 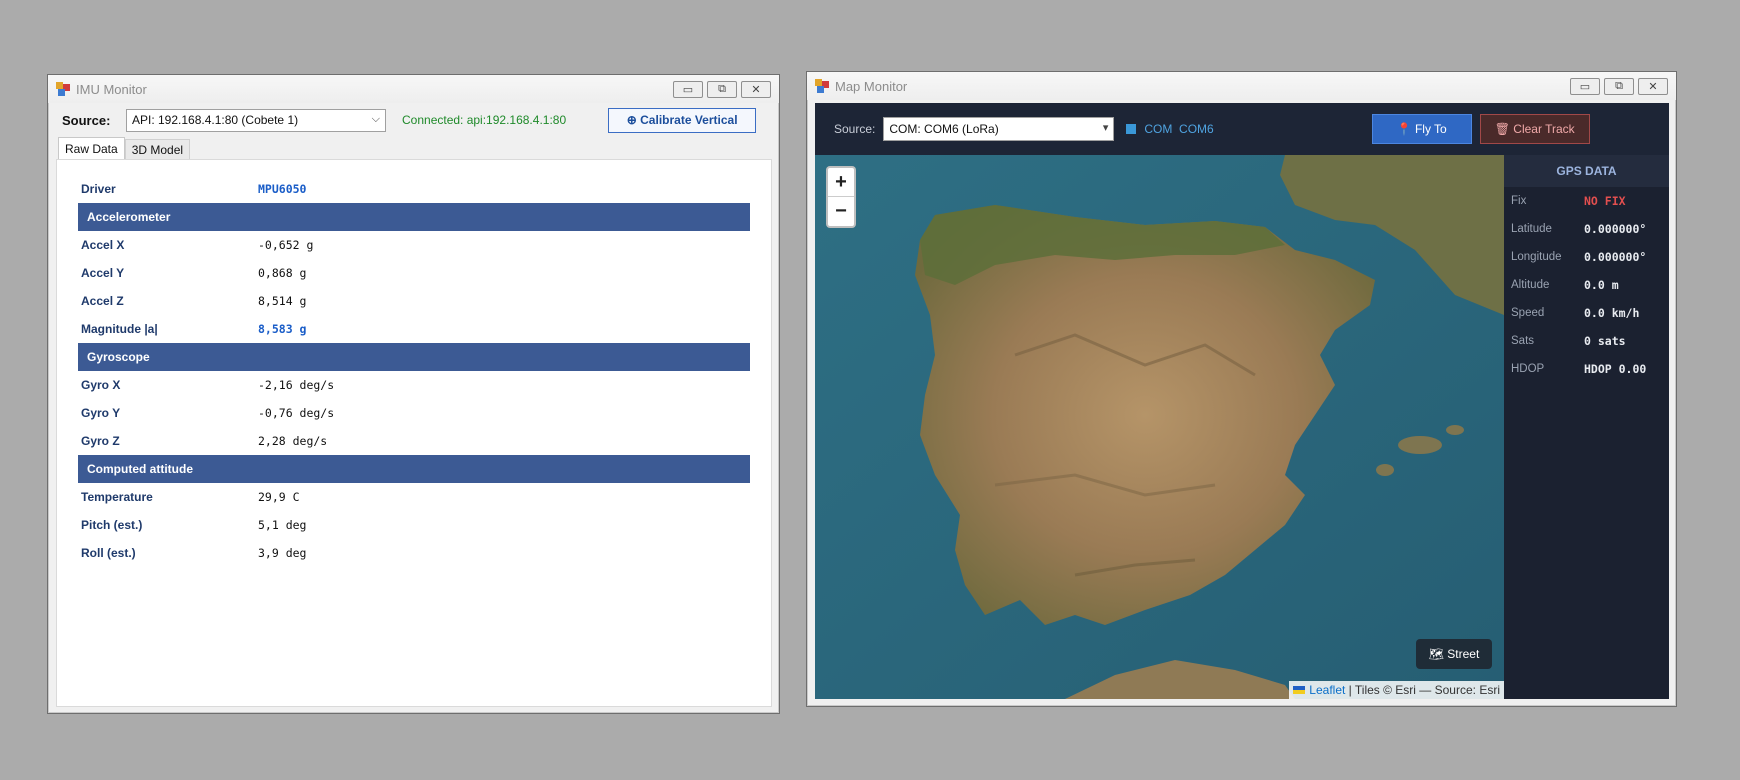 I want to click on gps-latitude-row: Latitude 0.000000°, so click(x=1586, y=229).